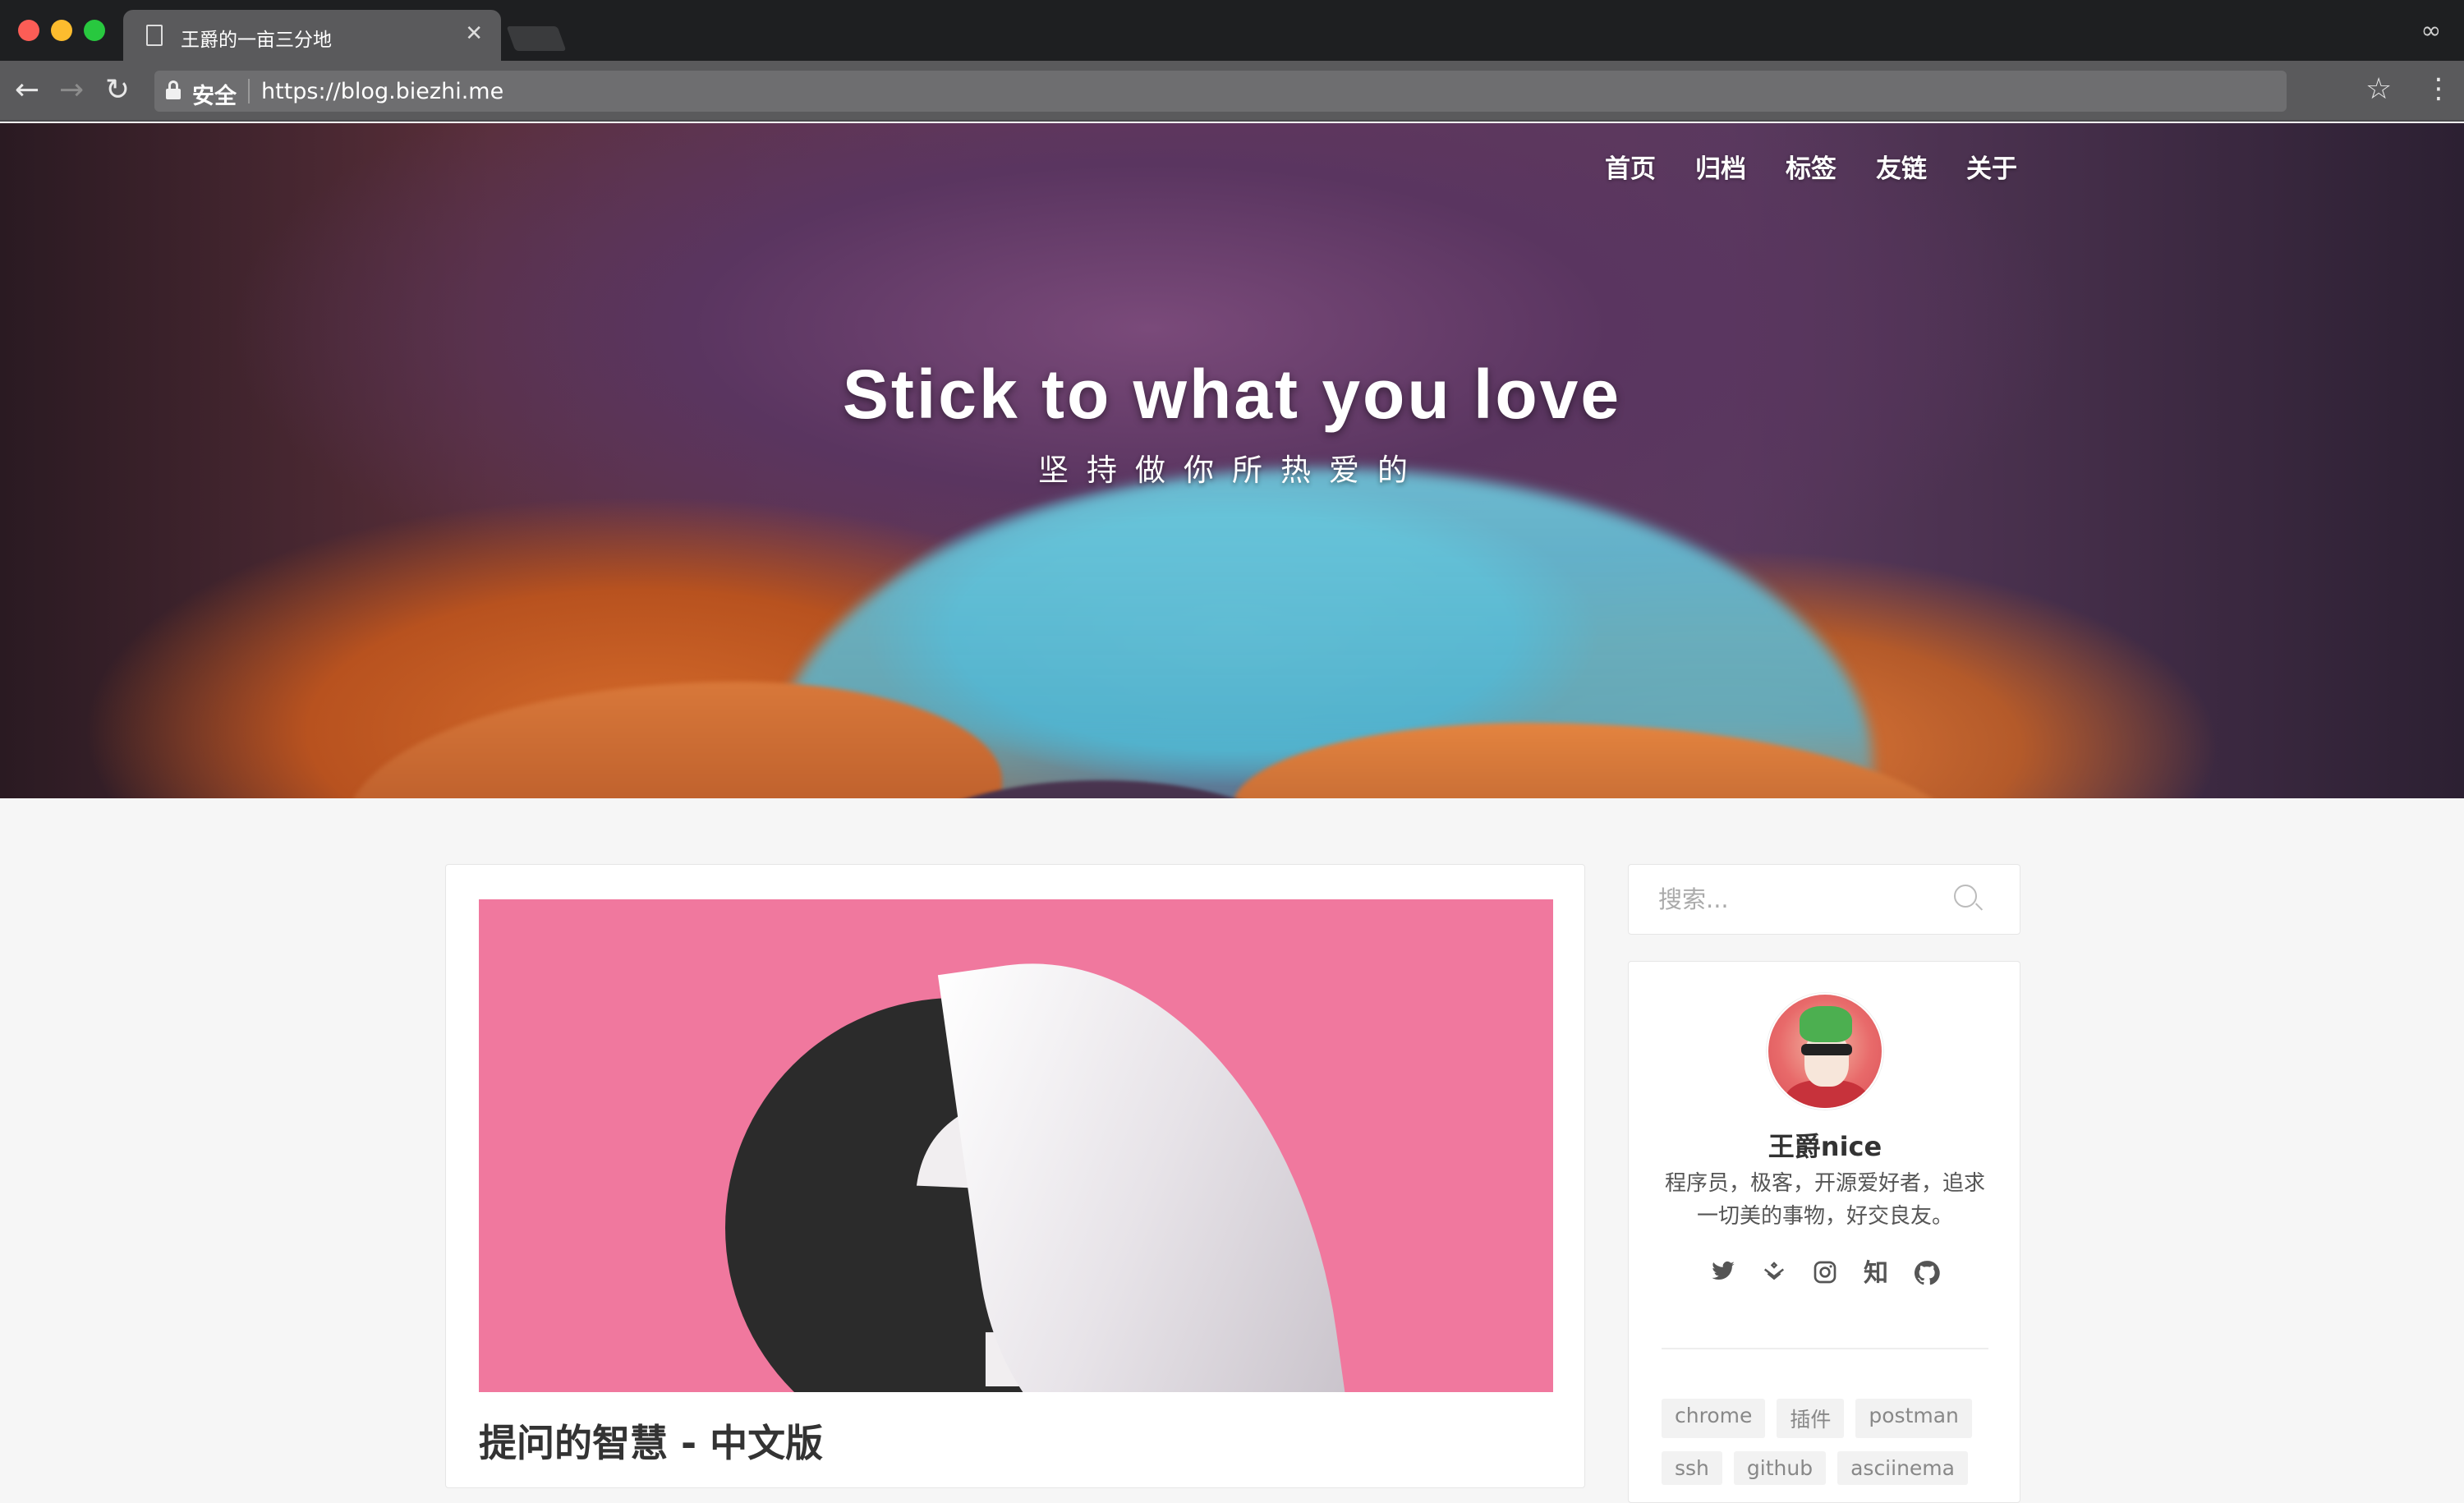 This screenshot has width=2464, height=1503. What do you see at coordinates (1232, 30) in the screenshot?
I see `browser-tab-strip: 王爵的一亩三分地 ✕ ∞` at bounding box center [1232, 30].